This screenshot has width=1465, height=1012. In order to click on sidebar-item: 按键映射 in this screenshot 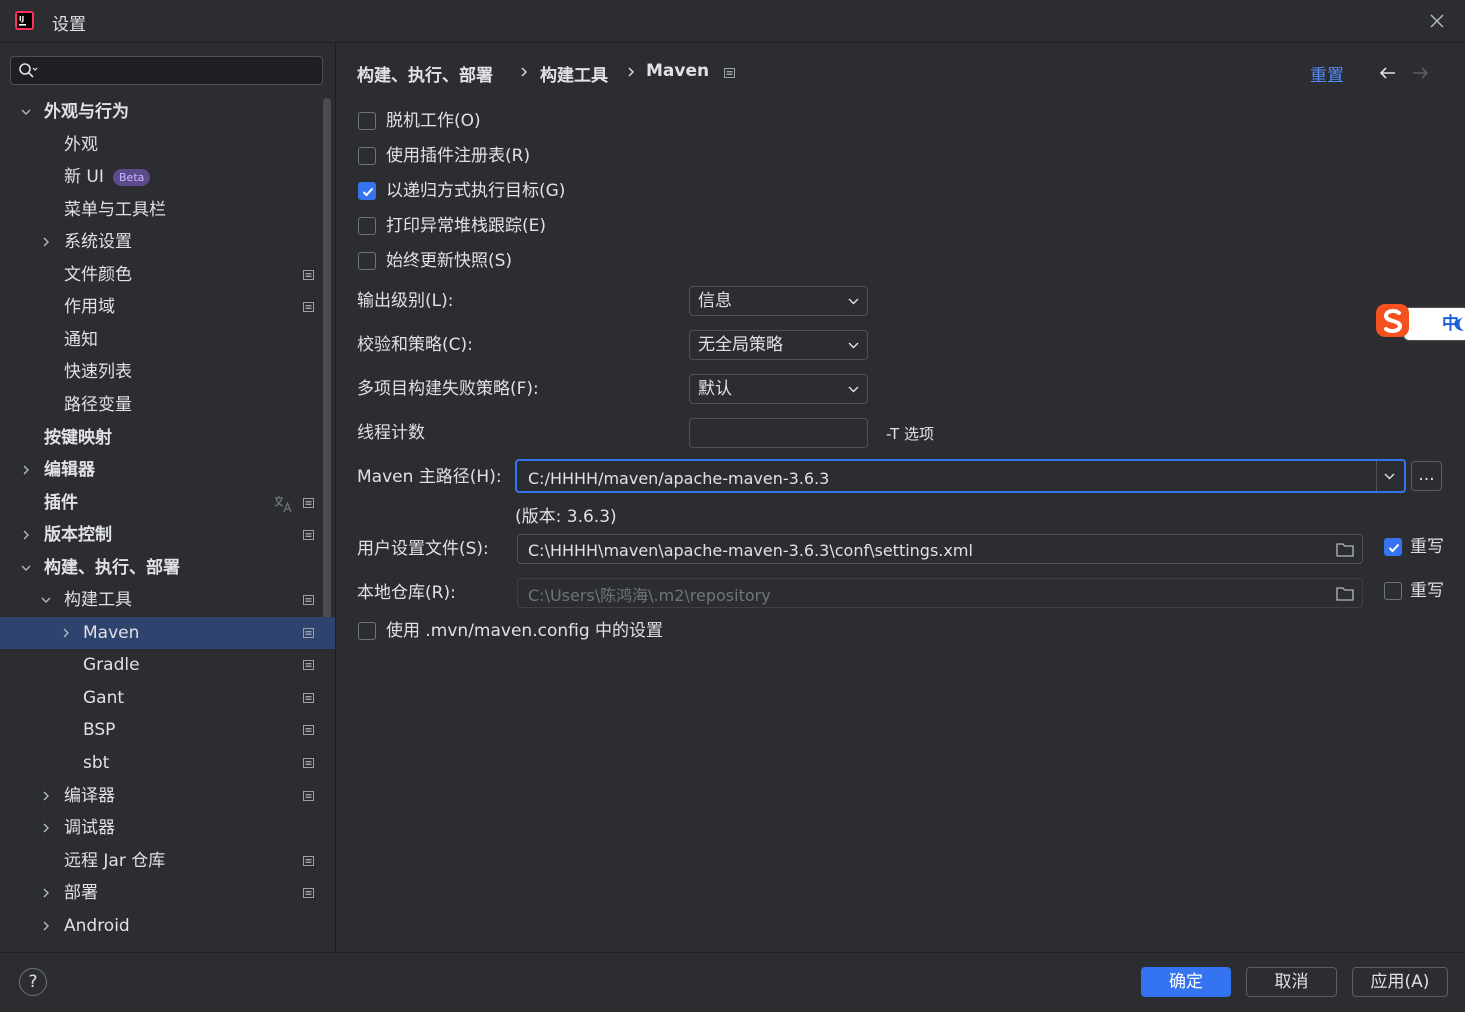, I will do `click(167, 438)`.